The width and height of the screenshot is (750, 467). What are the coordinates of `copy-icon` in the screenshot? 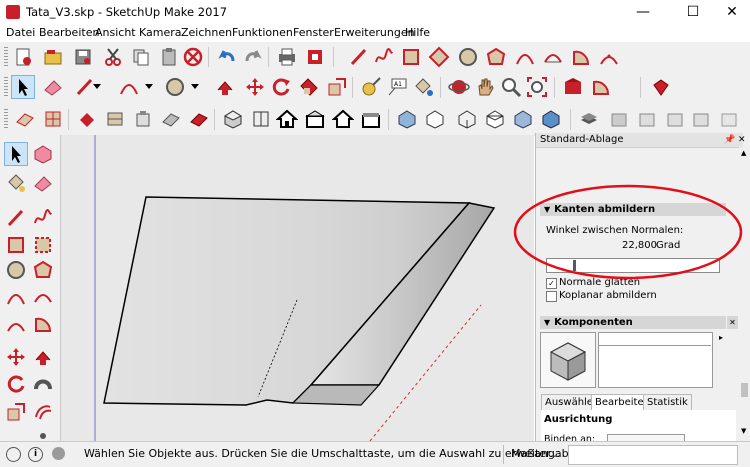 It's located at (141, 57).